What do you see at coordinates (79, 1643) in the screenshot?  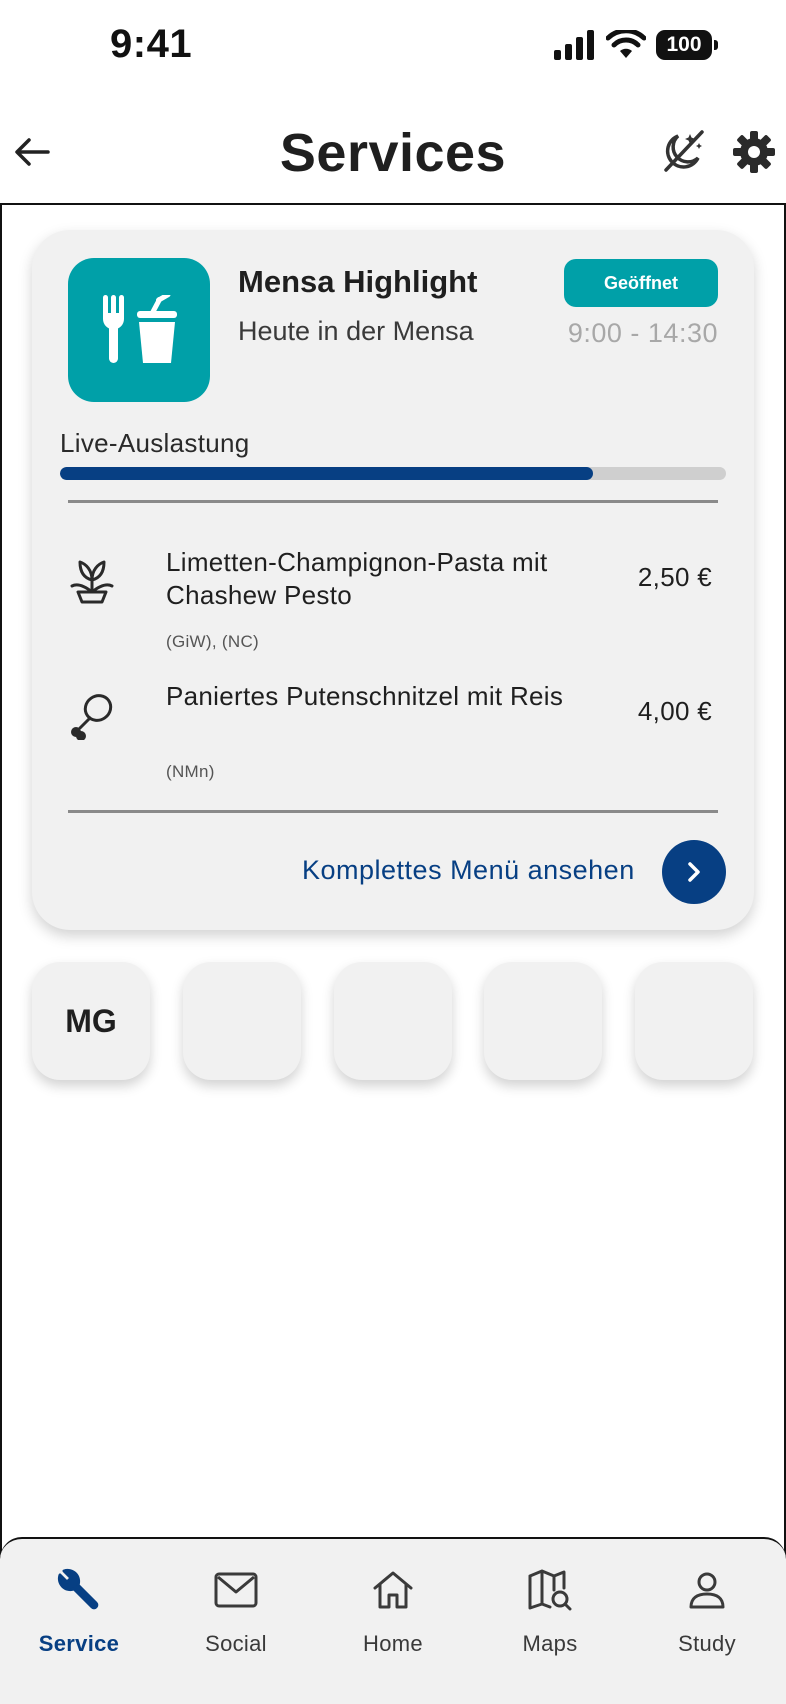 I see `nav-label: Service` at bounding box center [79, 1643].